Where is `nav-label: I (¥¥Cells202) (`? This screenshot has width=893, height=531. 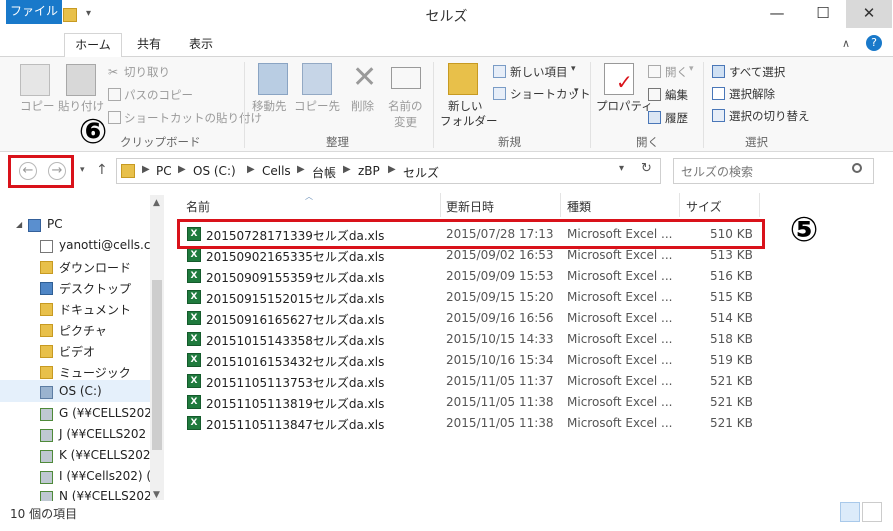
nav-label: I (¥¥Cells202) ( is located at coordinates (104, 476).